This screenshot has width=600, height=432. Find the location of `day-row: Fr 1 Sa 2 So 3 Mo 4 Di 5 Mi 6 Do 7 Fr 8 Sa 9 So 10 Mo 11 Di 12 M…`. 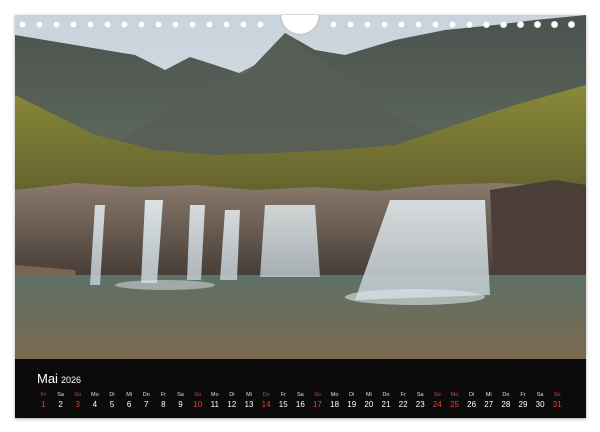

day-row: Fr 1 Sa 2 So 3 Mo 4 Di 5 Mi 6 Do 7 Fr 8 Sa 9 So 10 Mo 11 Di 12 M… is located at coordinates (300, 402).